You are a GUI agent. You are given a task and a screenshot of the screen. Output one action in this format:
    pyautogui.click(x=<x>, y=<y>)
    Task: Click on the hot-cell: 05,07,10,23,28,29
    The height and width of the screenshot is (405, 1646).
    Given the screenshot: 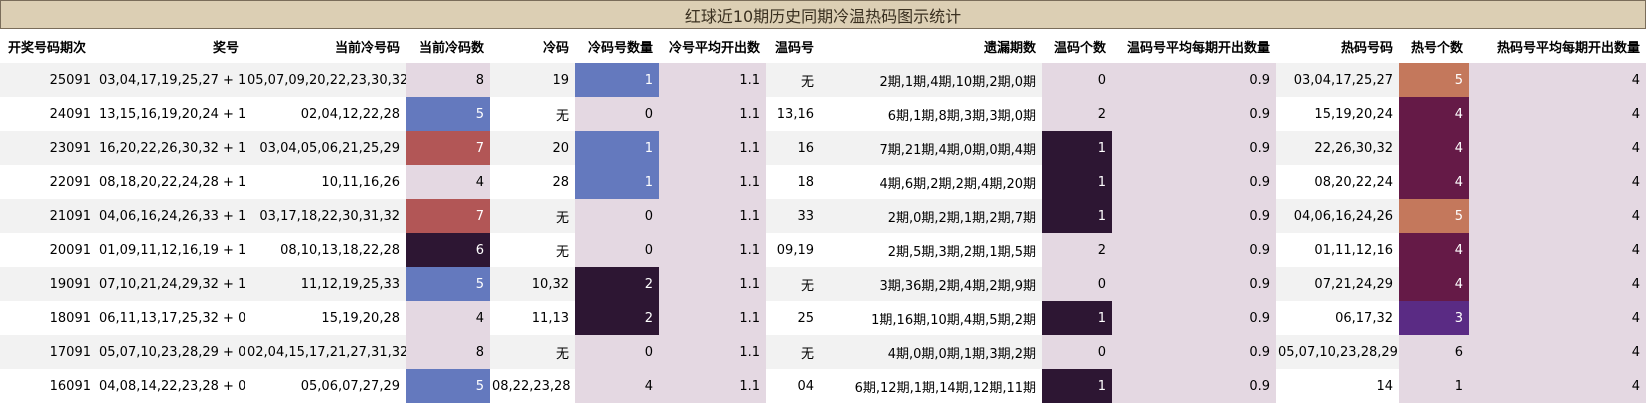 What is the action you would take?
    pyautogui.click(x=1337, y=352)
    